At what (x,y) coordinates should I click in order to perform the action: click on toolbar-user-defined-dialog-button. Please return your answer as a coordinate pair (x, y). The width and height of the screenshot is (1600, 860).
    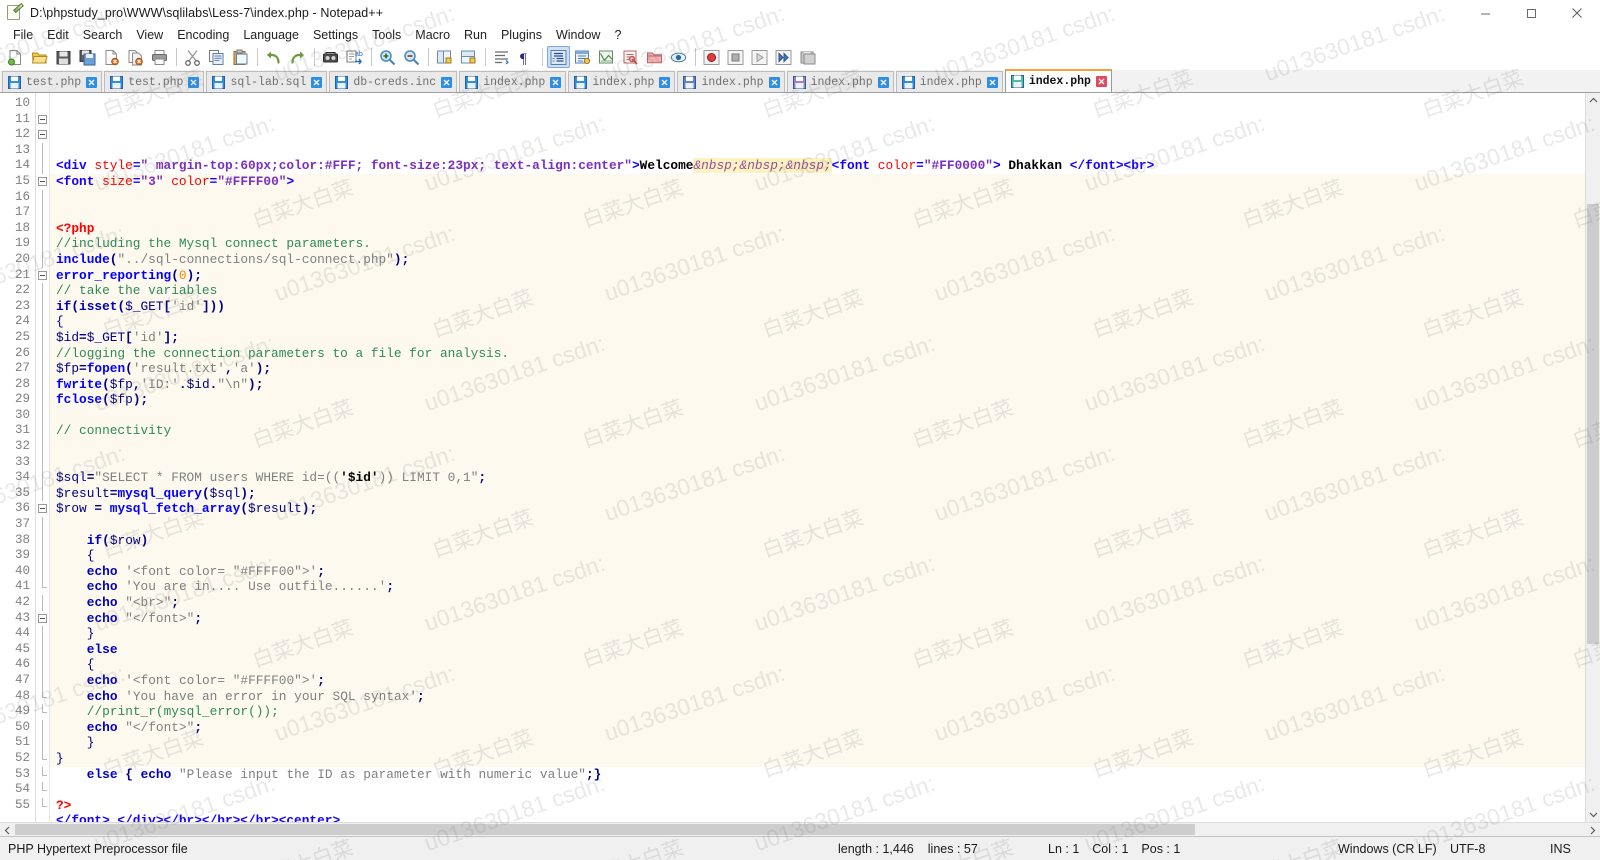
    Looking at the image, I should click on (582, 57).